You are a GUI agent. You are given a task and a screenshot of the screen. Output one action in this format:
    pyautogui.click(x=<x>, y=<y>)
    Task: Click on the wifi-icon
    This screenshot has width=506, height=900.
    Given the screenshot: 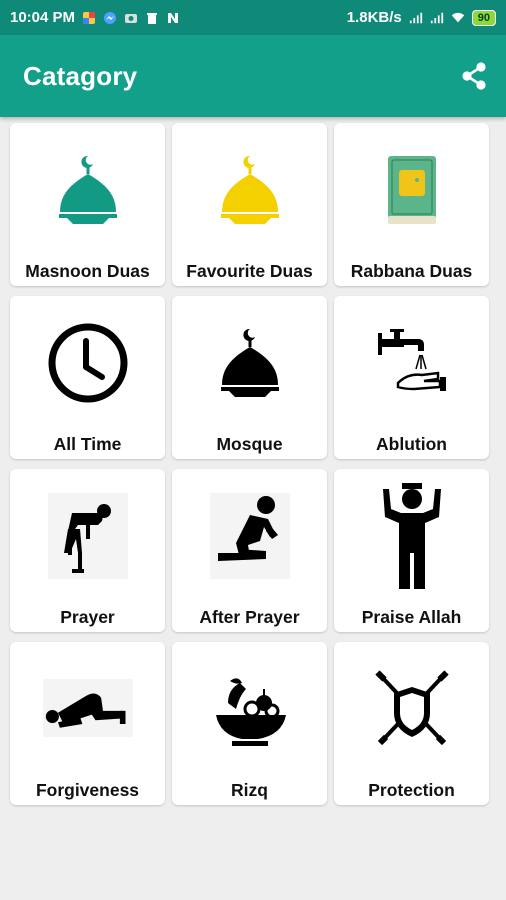 What is the action you would take?
    pyautogui.click(x=457, y=17)
    